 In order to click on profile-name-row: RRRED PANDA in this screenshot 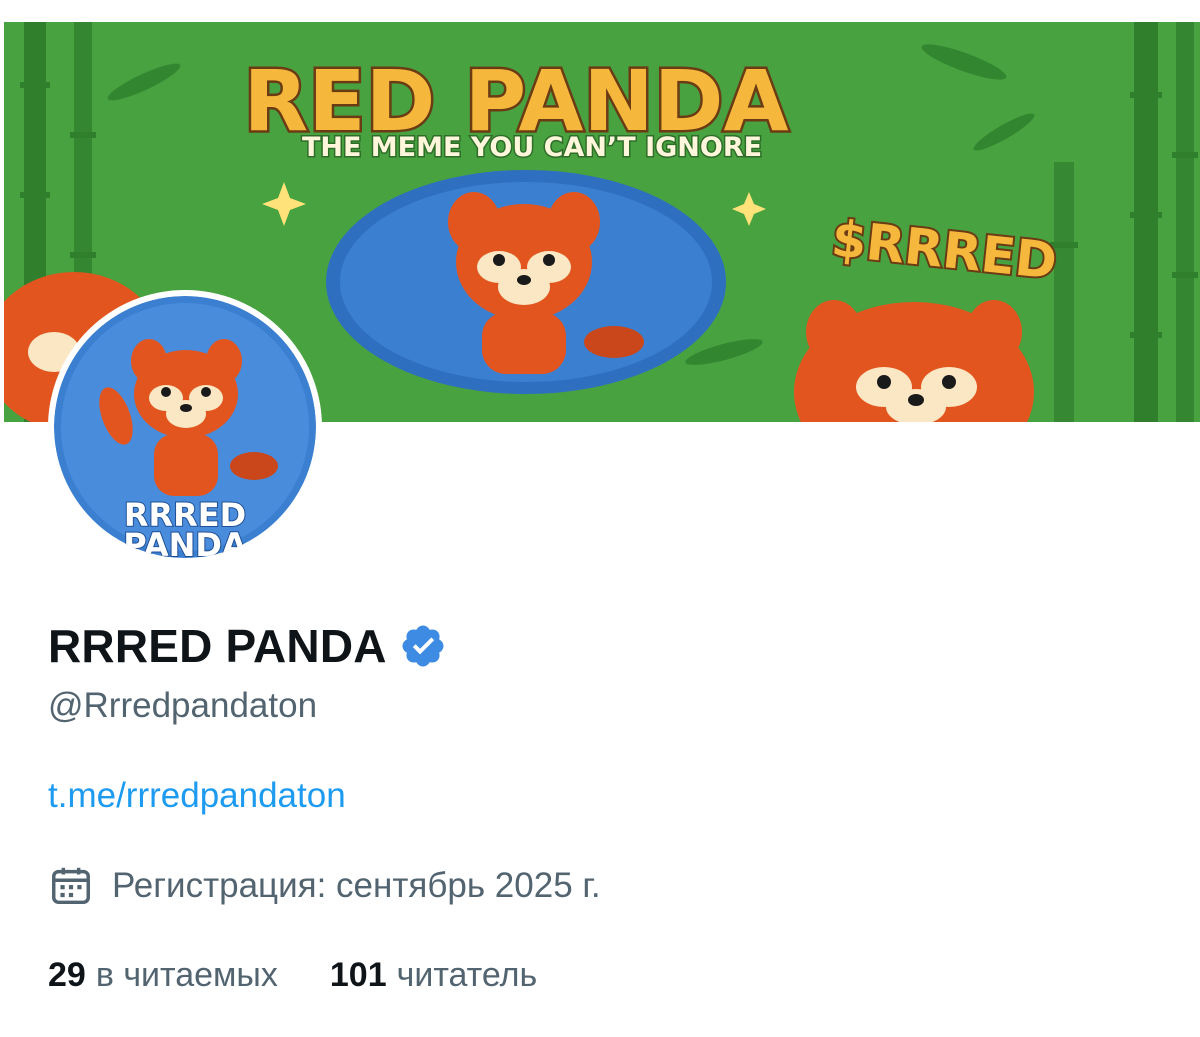, I will do `click(247, 646)`.